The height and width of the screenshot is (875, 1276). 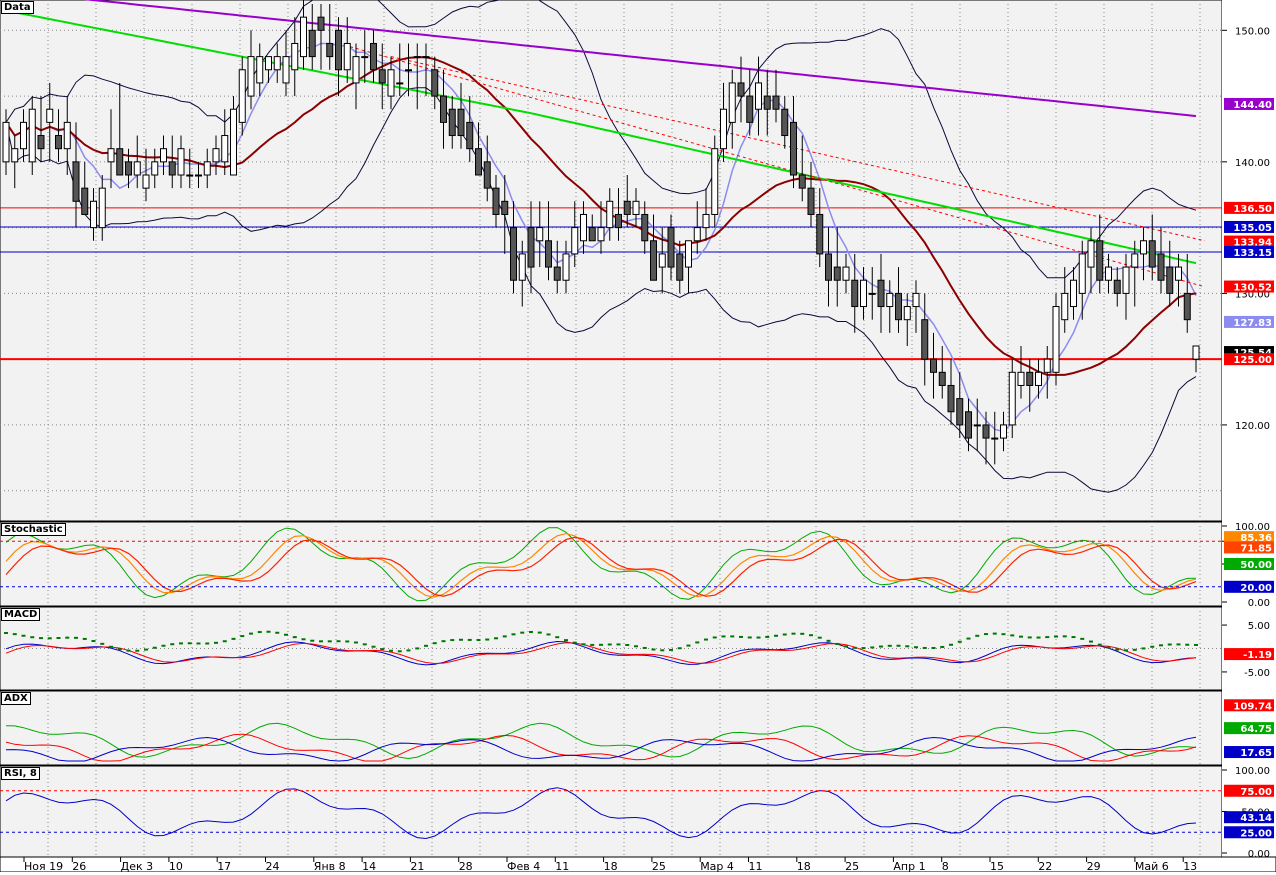 What do you see at coordinates (20, 773) in the screenshot?
I see `panel-title-rsi: RSI, 8` at bounding box center [20, 773].